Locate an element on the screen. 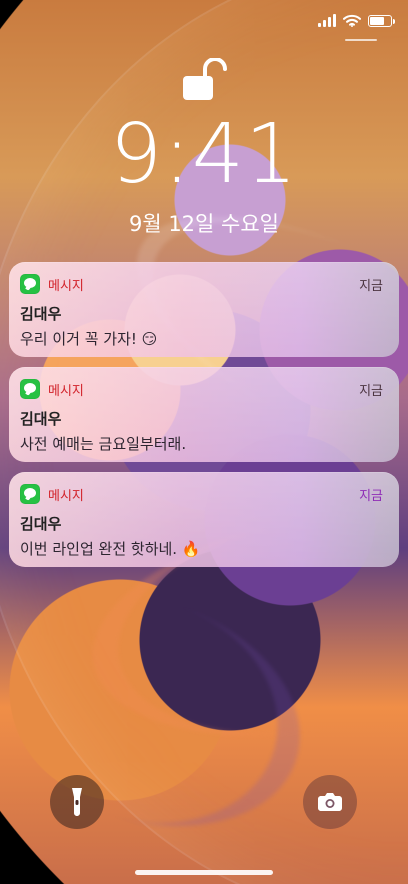  flashlight-icon is located at coordinates (77, 802).